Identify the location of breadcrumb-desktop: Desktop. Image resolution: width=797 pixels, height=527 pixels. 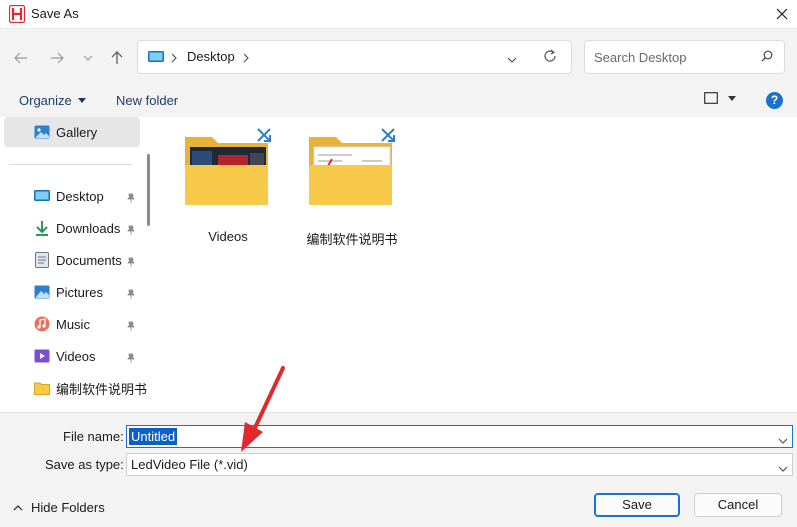
(211, 56).